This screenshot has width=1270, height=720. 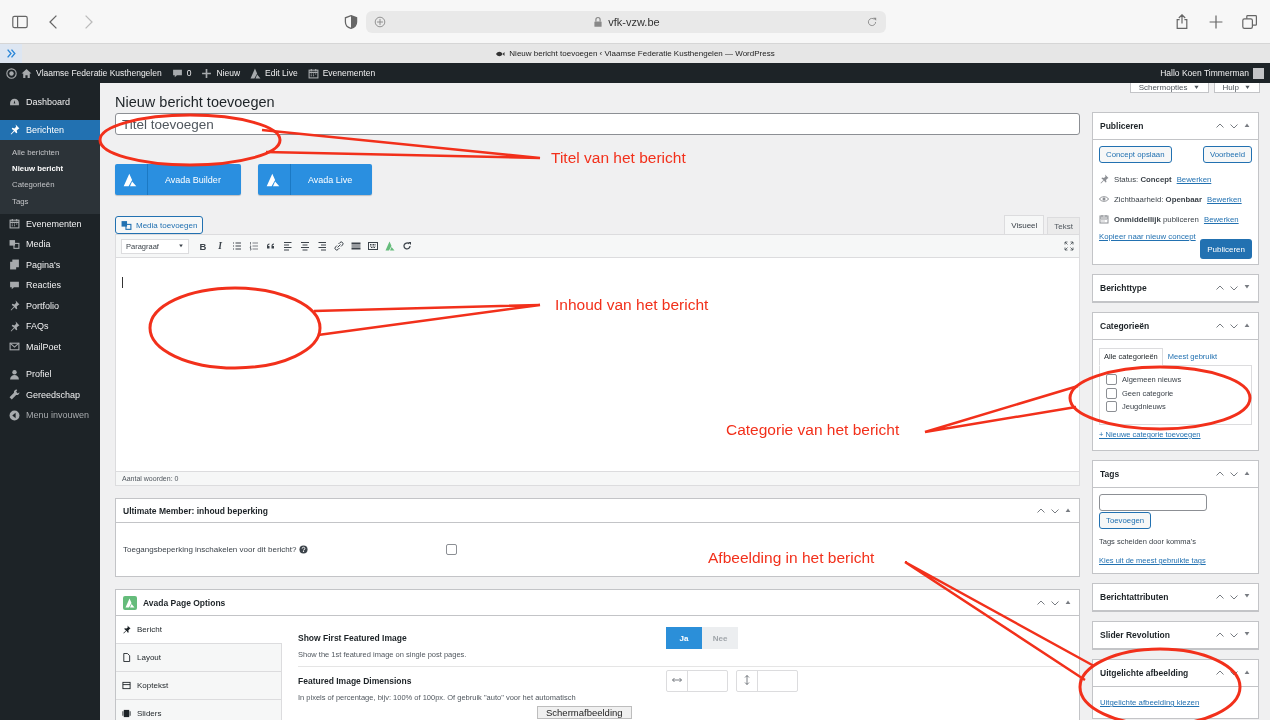 I want to click on sidebar-item: Reacties, so click(x=50, y=285).